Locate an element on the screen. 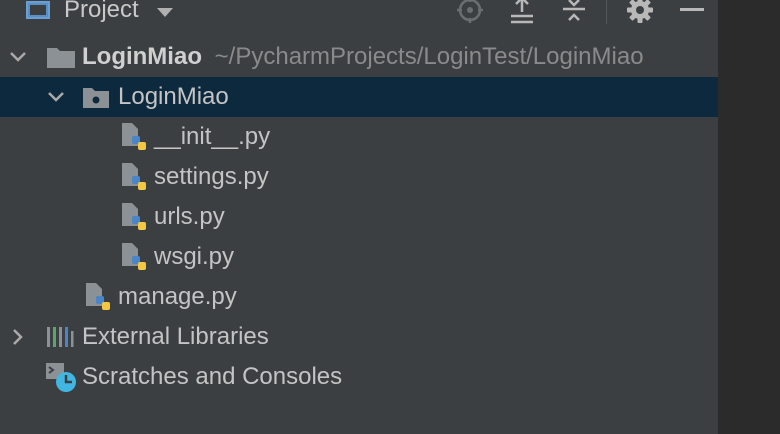  project-root-label: LoginMiao is located at coordinates (142, 56).